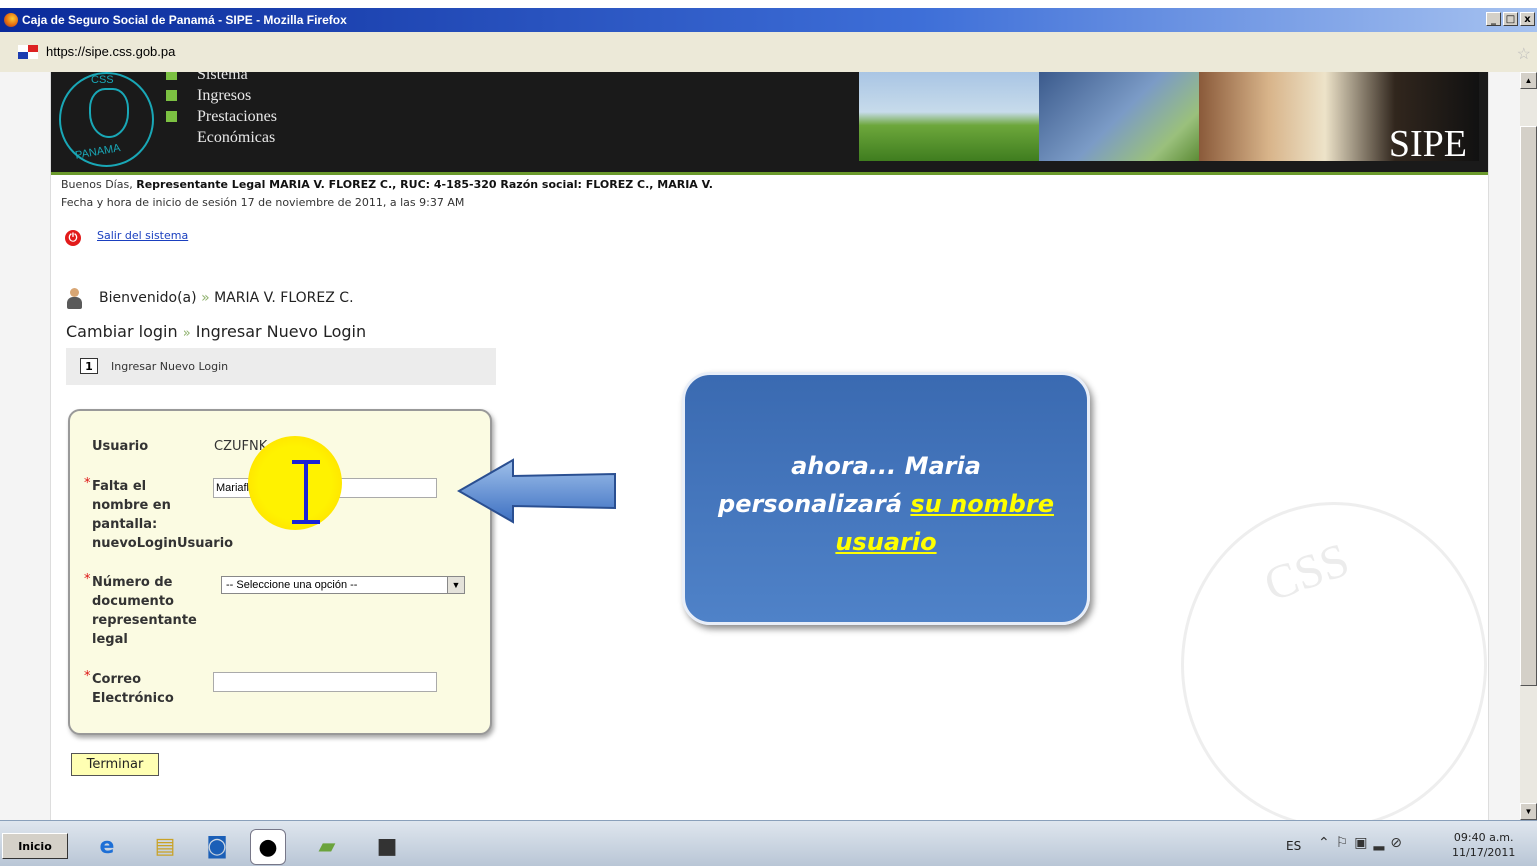  Describe the element at coordinates (1293, 846) in the screenshot. I see `language-indicator: ES` at that location.